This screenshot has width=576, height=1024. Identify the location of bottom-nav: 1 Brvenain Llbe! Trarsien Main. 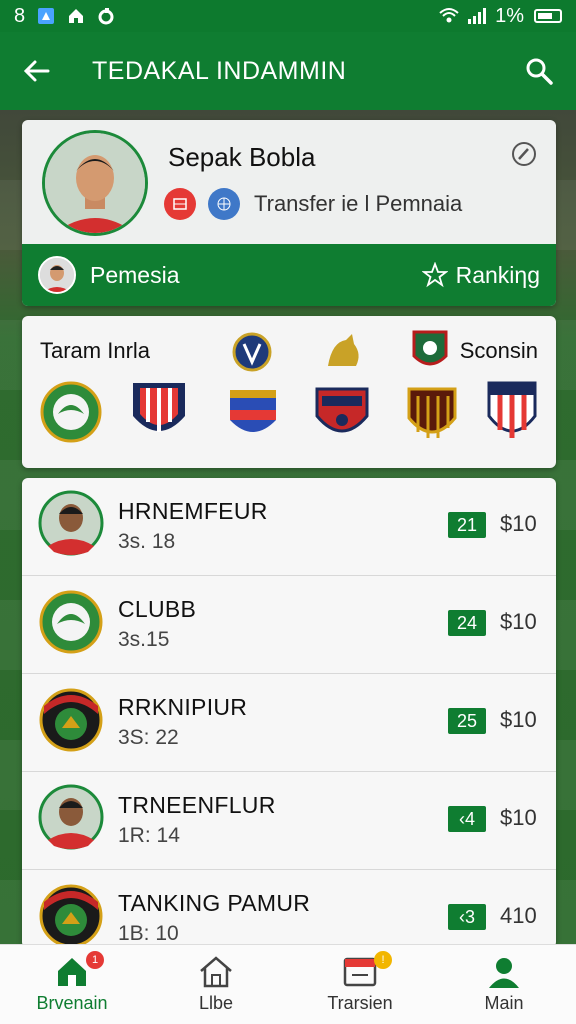
(288, 984).